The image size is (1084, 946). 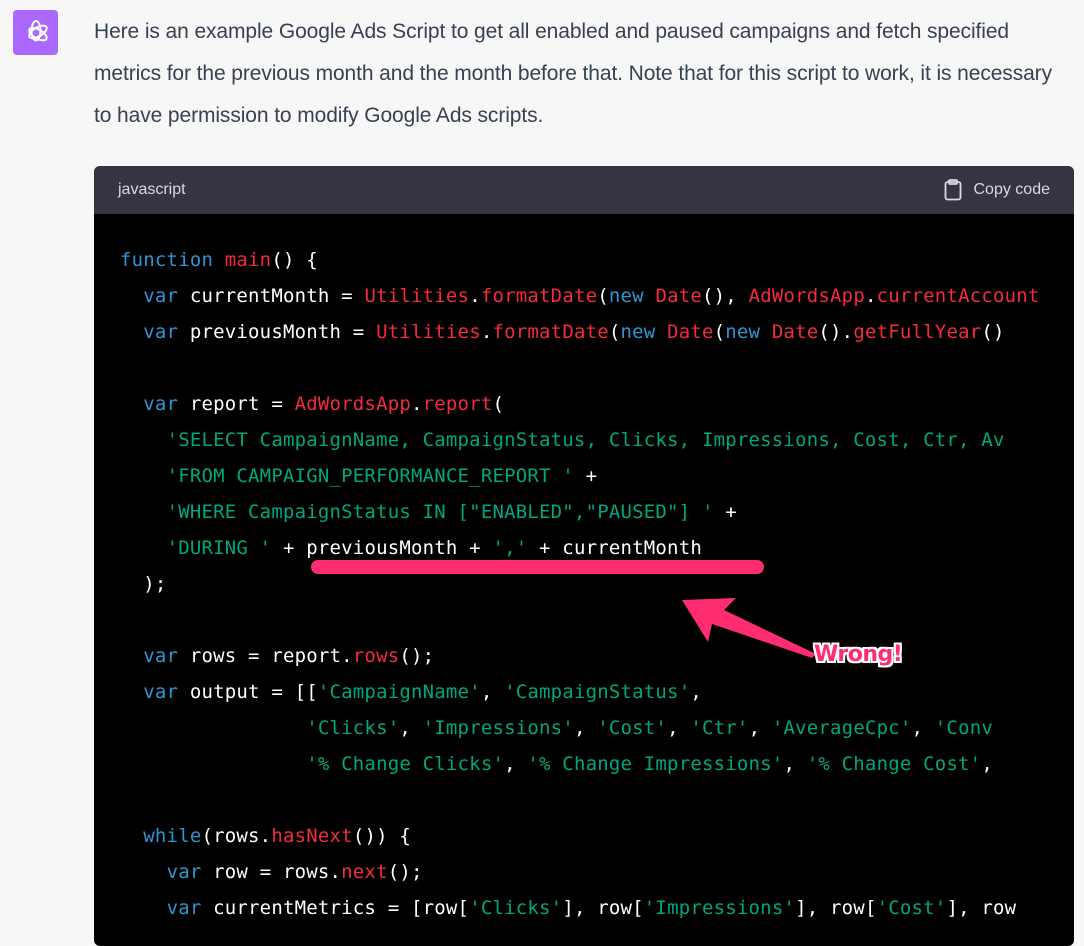 What do you see at coordinates (405, 764) in the screenshot?
I see `code-token: '% Change Clicks'` at bounding box center [405, 764].